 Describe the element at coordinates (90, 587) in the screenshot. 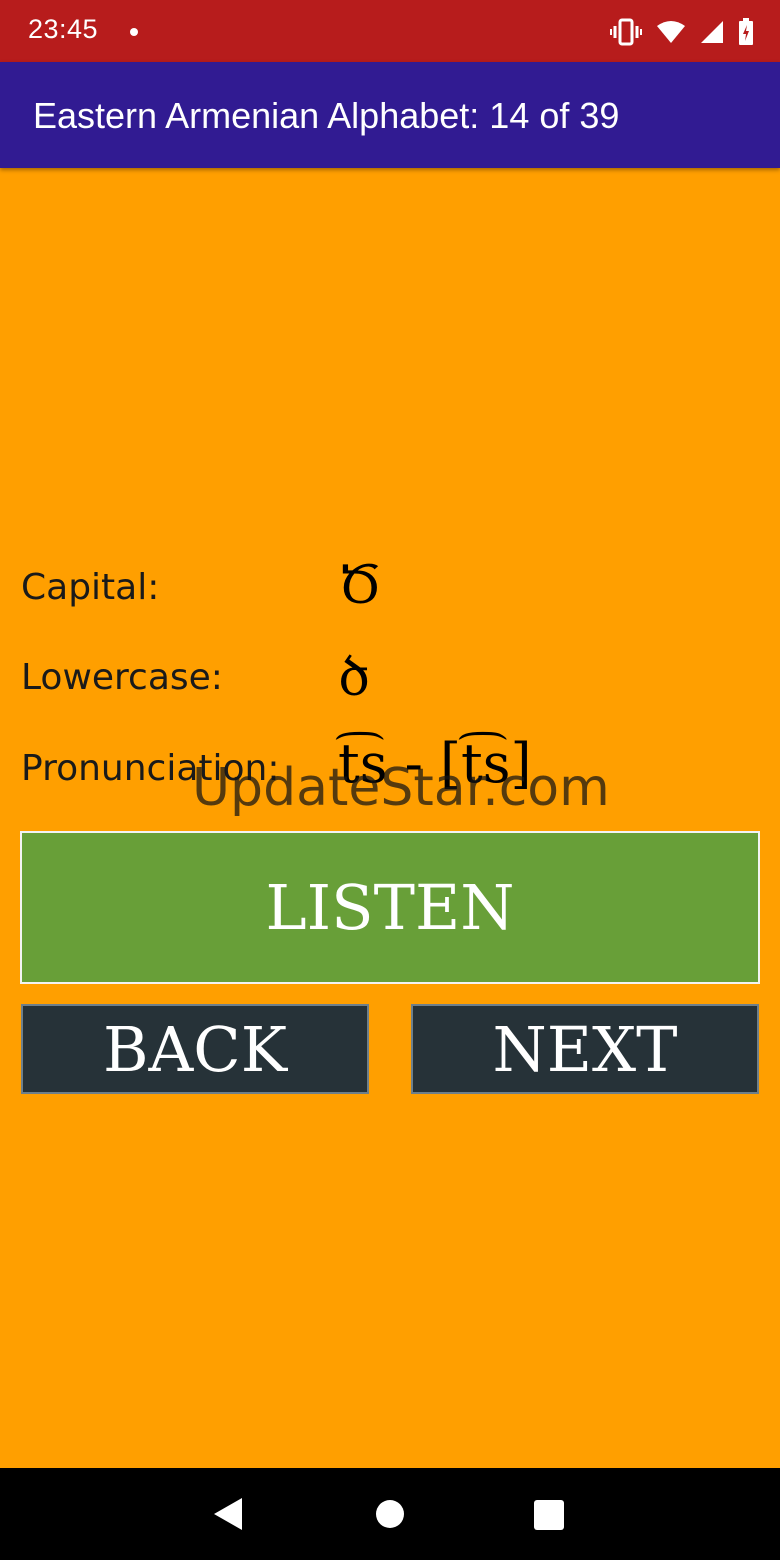

I see `capital-label: Capital:` at that location.